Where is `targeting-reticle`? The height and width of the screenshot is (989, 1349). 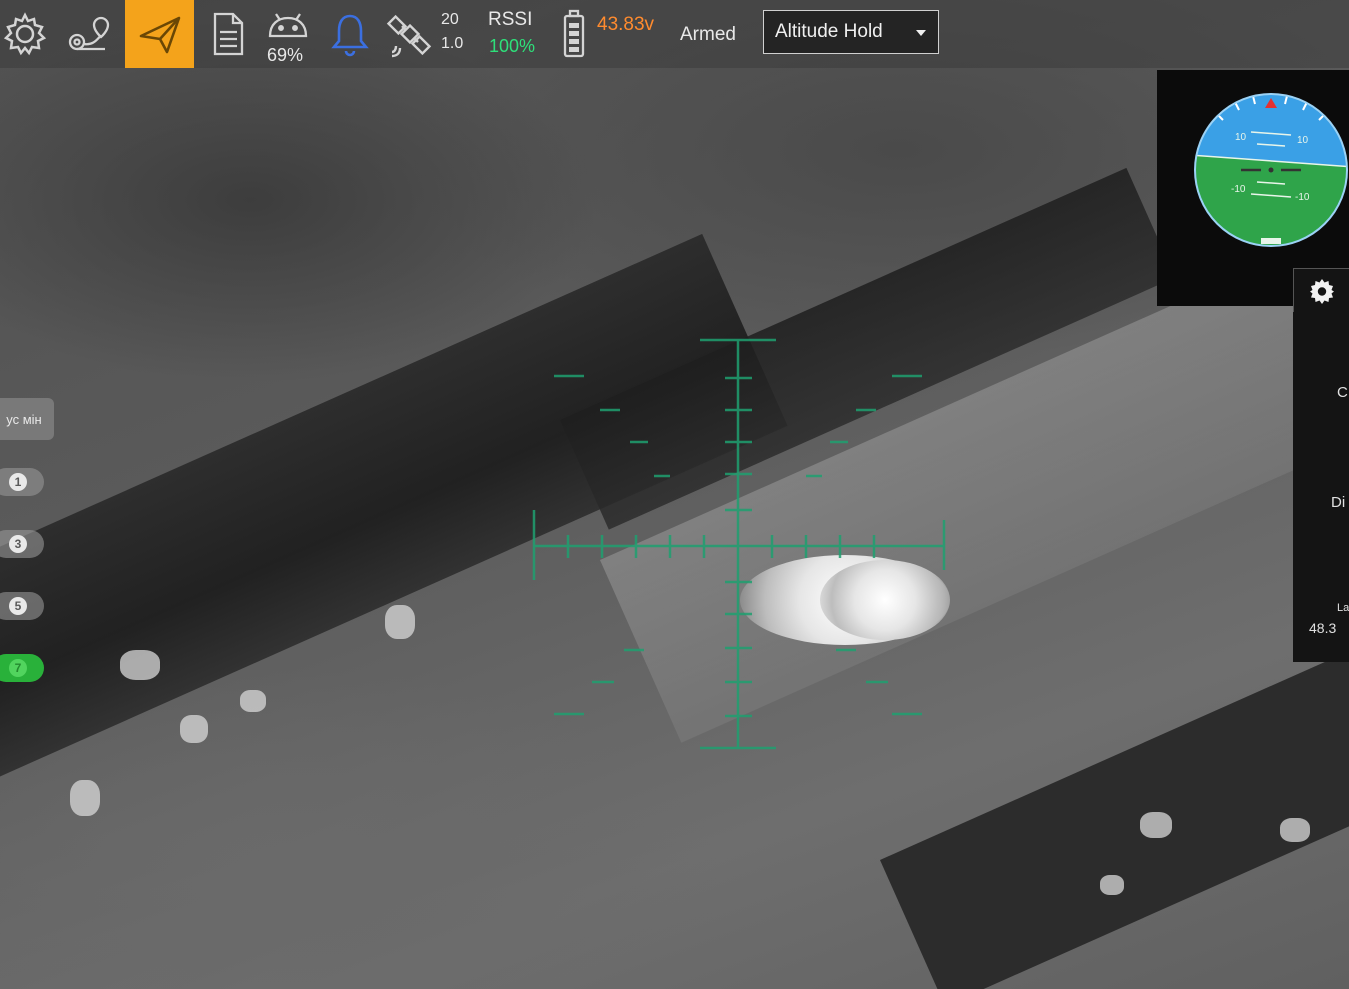 targeting-reticle is located at coordinates (739, 544).